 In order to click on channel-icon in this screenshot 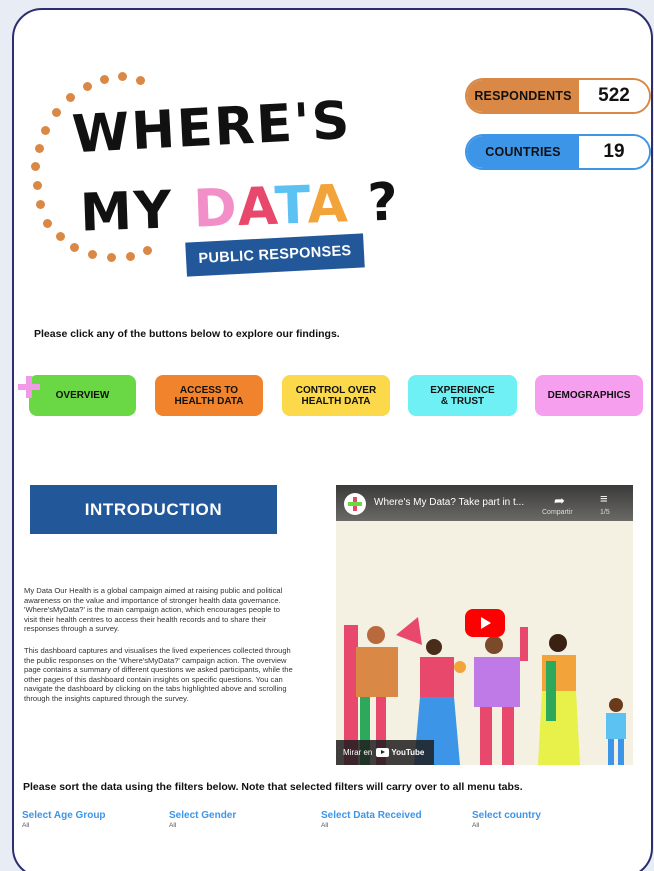, I will do `click(355, 504)`.